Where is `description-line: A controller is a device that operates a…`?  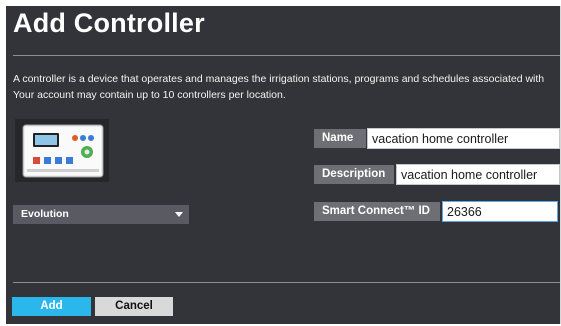
description-line: A controller is a device that operates a… is located at coordinates (279, 79).